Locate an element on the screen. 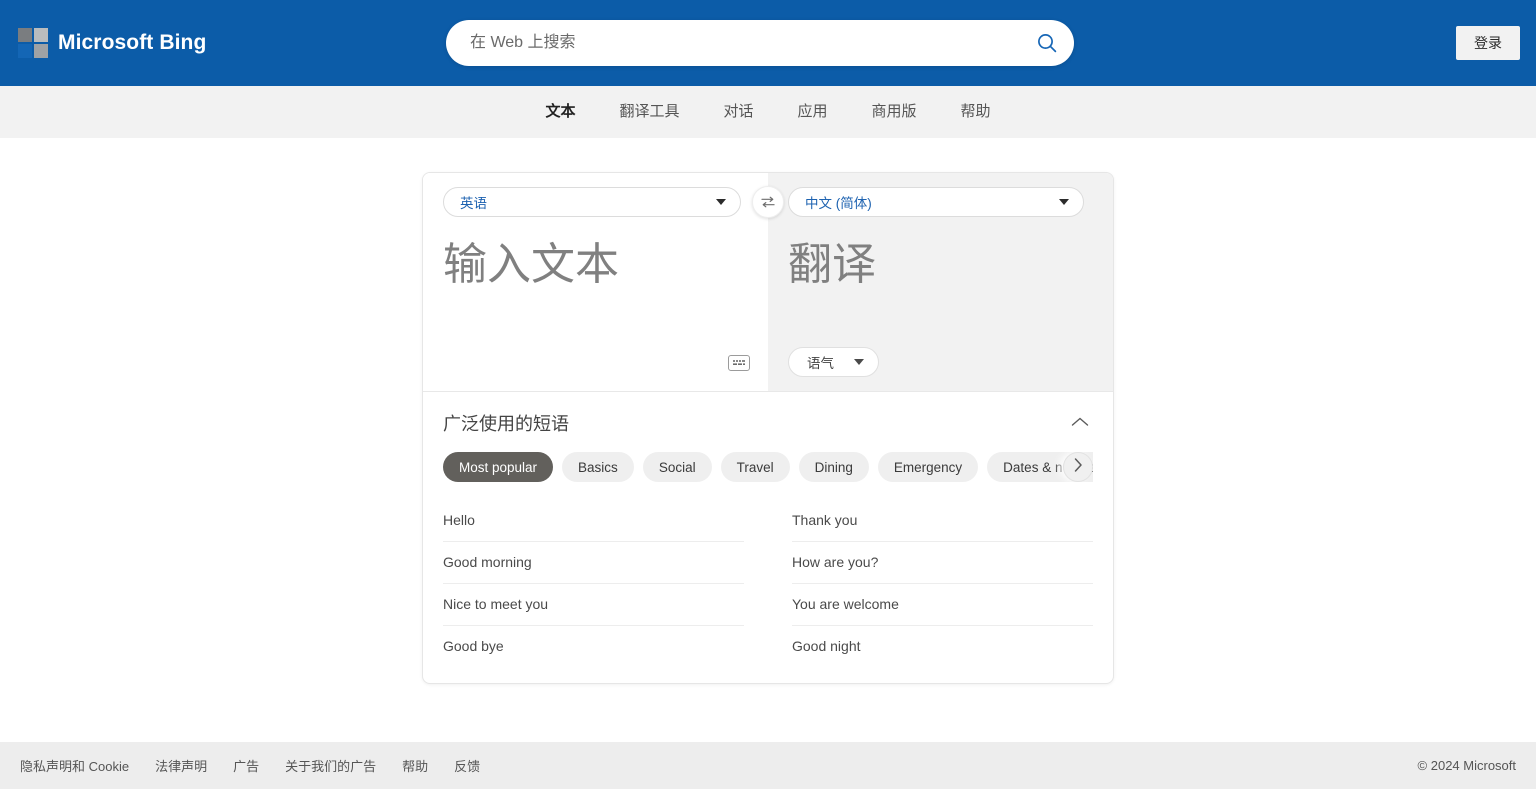 Image resolution: width=1536 pixels, height=789 pixels. footer-links: 隐私声明和 Cookie 法律声明 广告 关于我们的广告 帮助 反馈 is located at coordinates (253, 765).